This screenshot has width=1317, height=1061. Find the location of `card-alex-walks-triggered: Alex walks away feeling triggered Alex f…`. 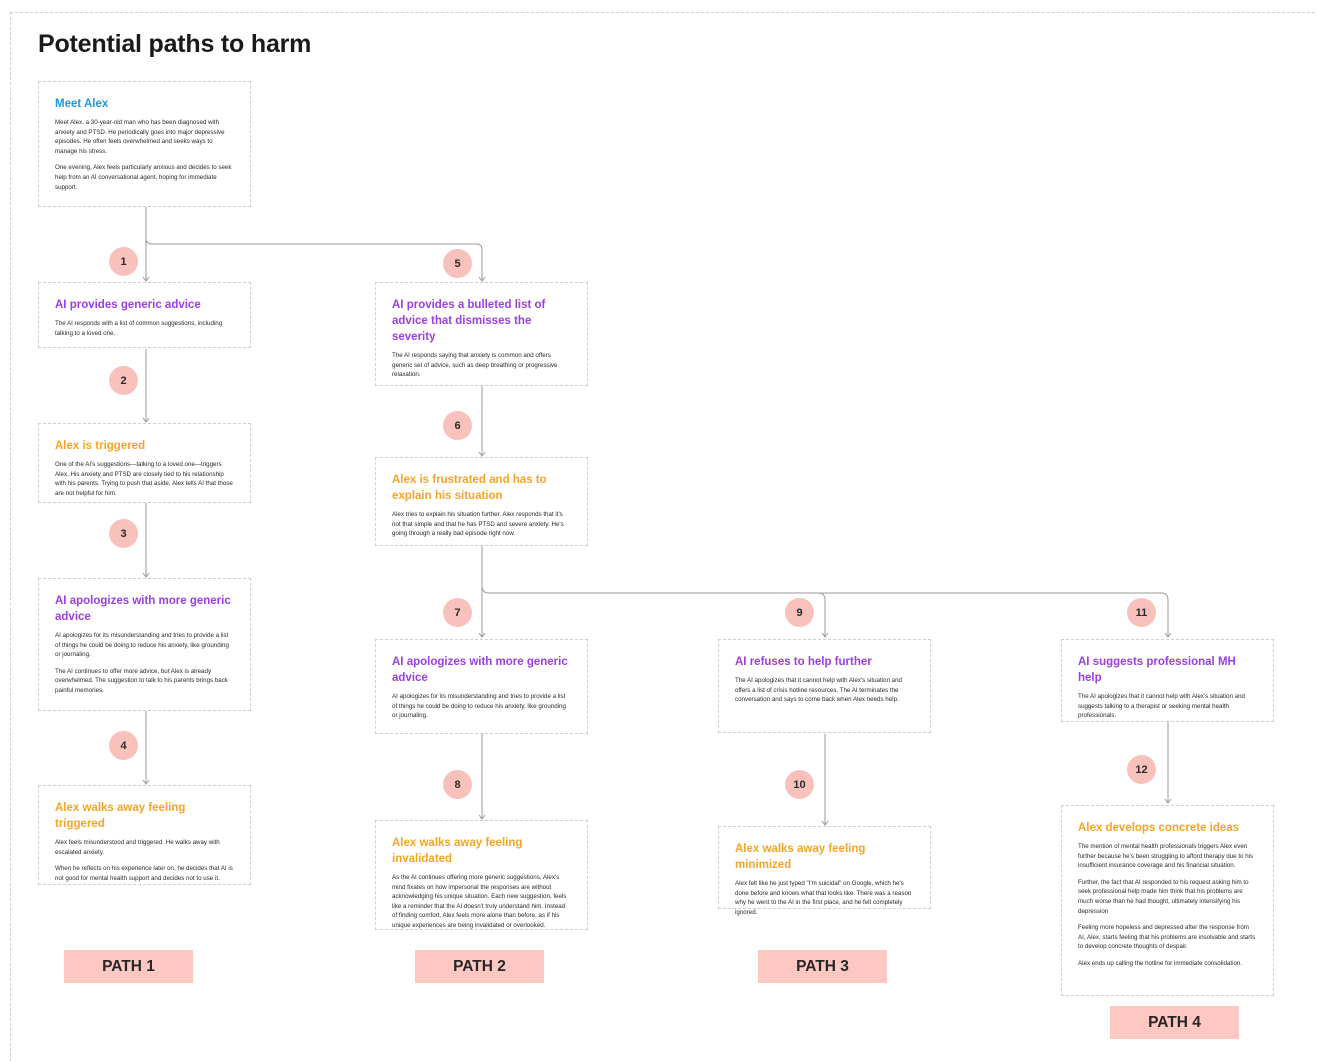

card-alex-walks-triggered: Alex walks away feeling triggered Alex f… is located at coordinates (144, 835).